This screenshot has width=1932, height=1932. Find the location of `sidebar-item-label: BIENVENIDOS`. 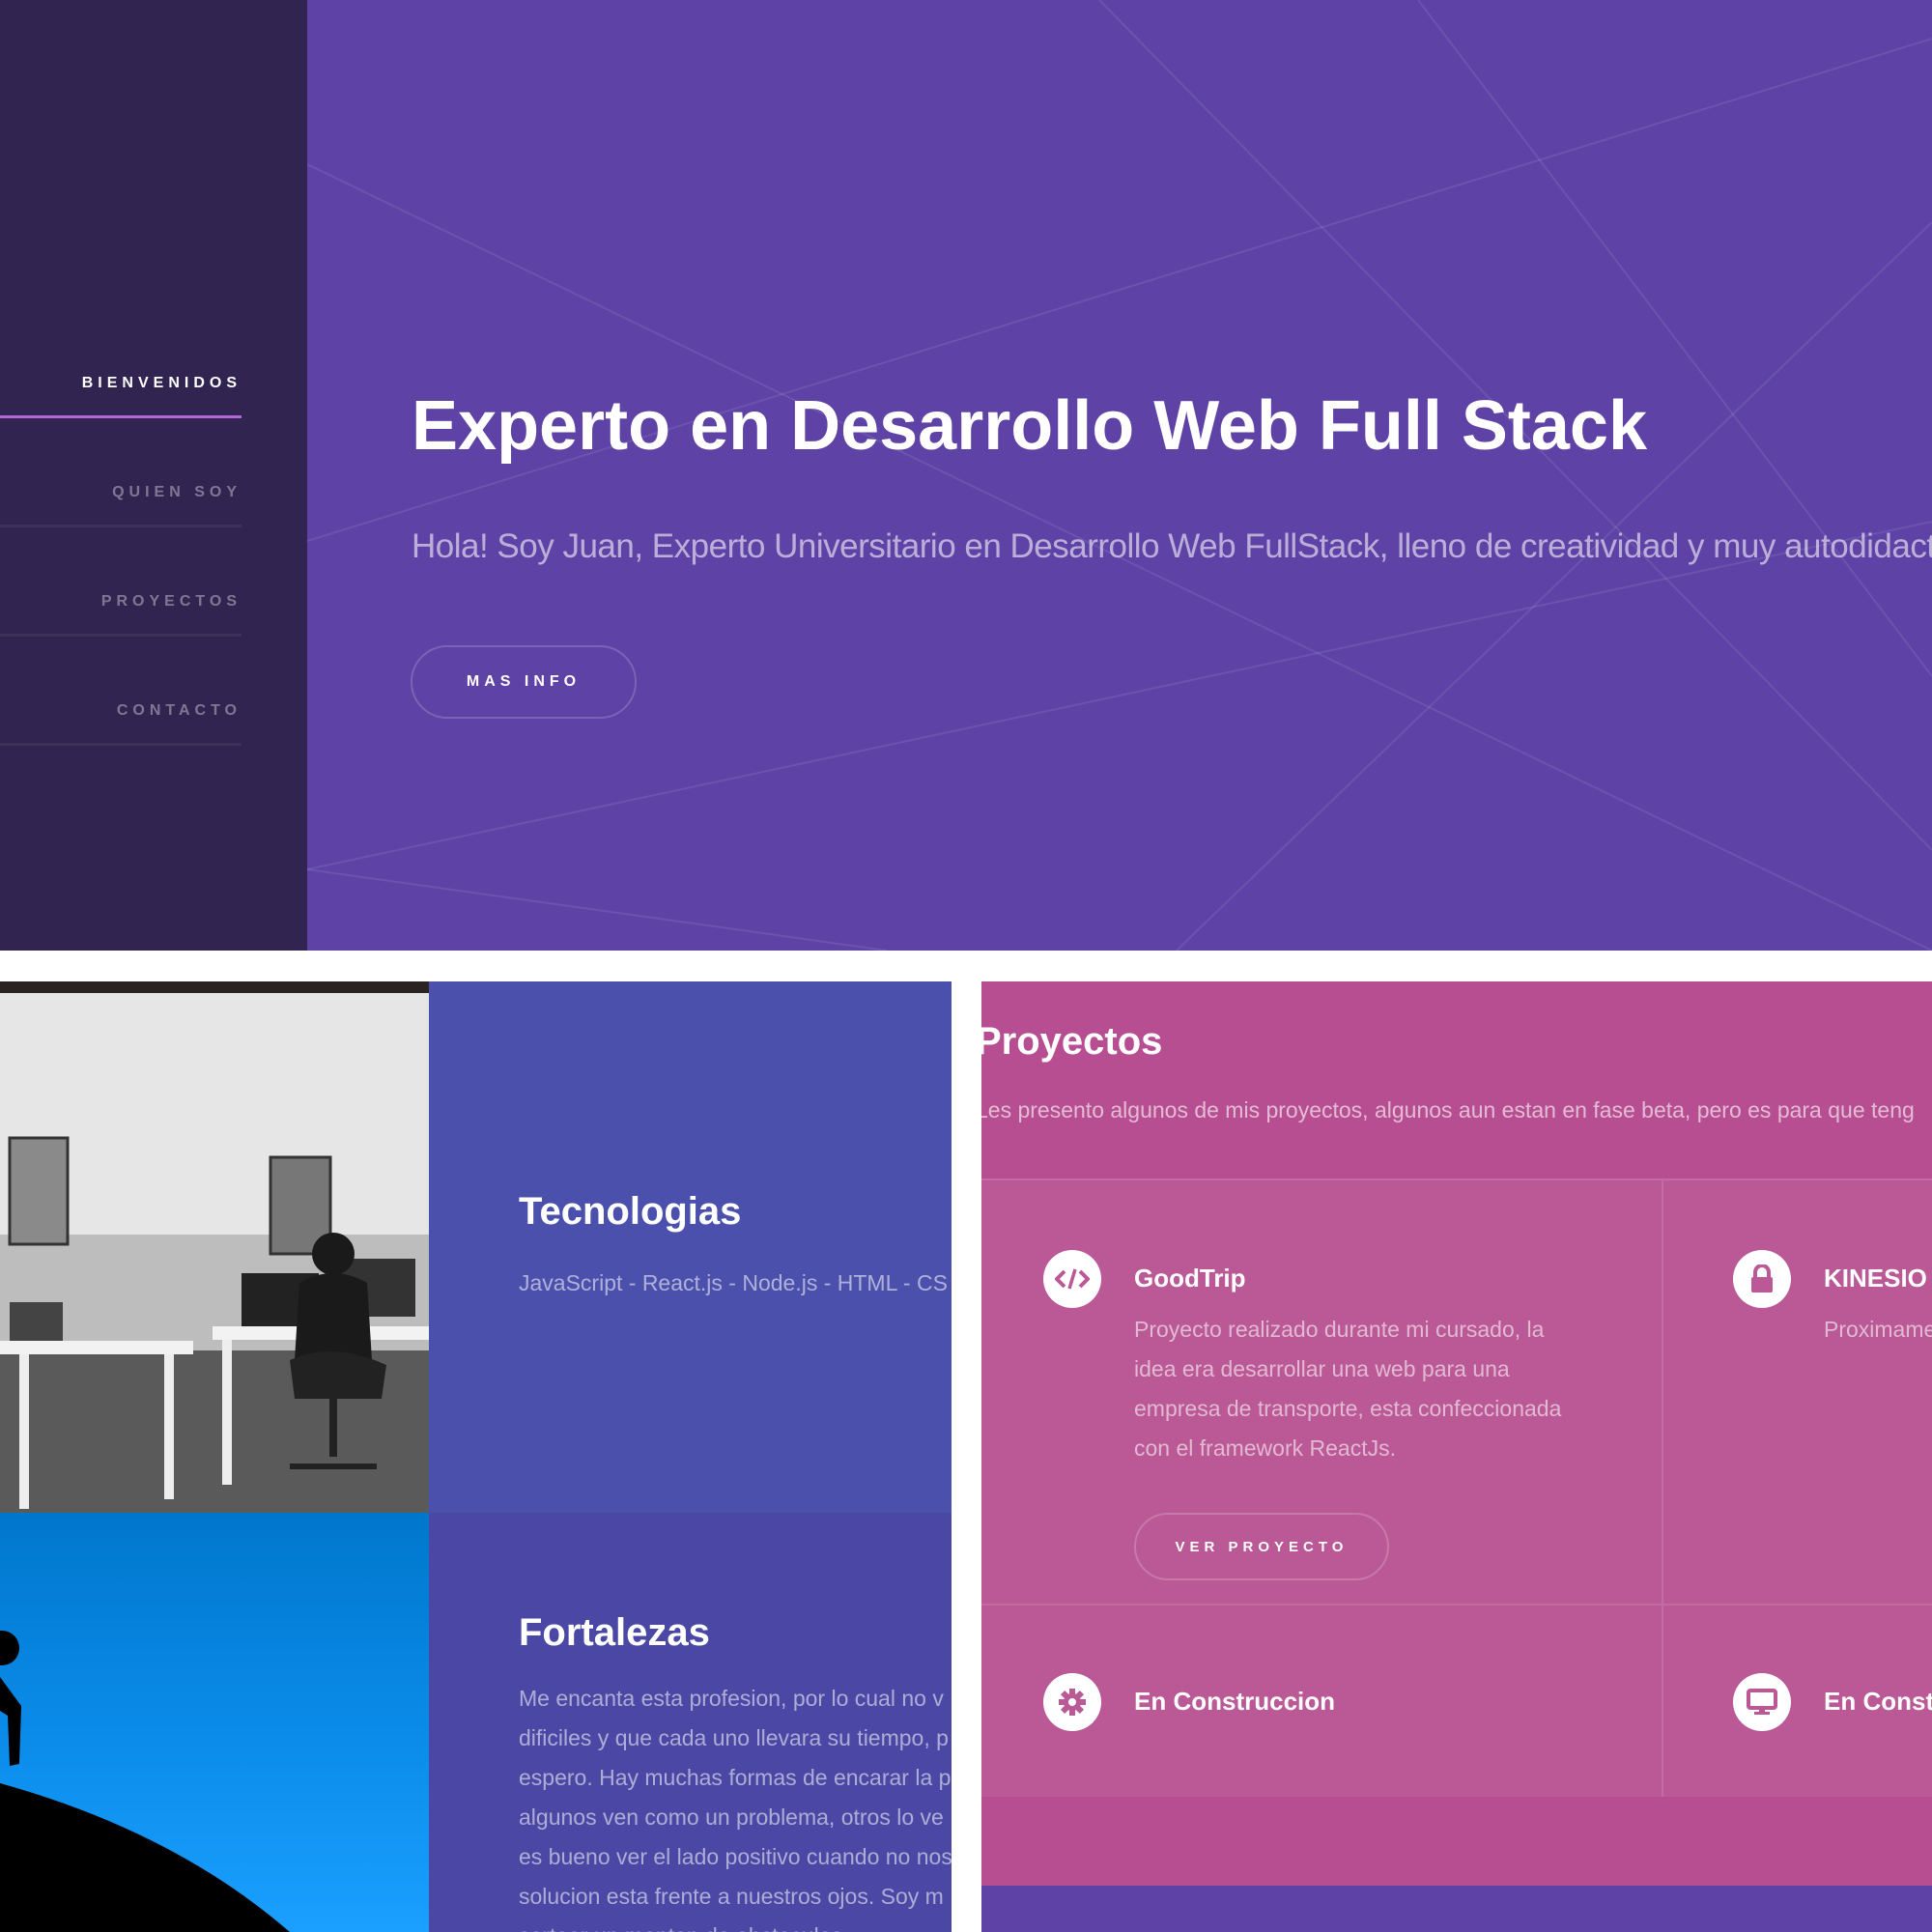

sidebar-item-label: BIENVENIDOS is located at coordinates (161, 383).